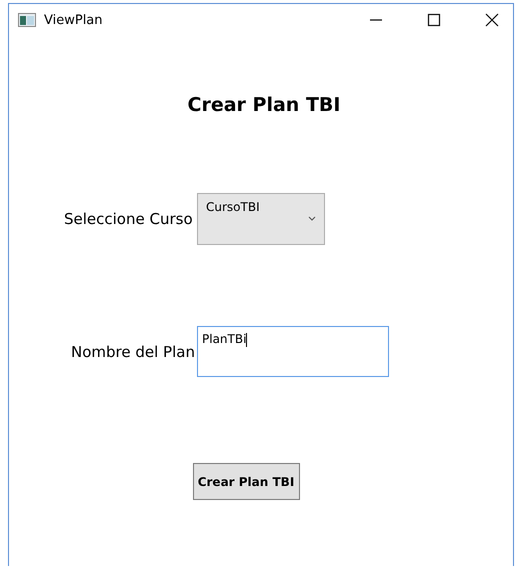 The height and width of the screenshot is (569, 516). Describe the element at coordinates (293, 351) in the screenshot. I see `plan-name-field: PlanTBi` at that location.